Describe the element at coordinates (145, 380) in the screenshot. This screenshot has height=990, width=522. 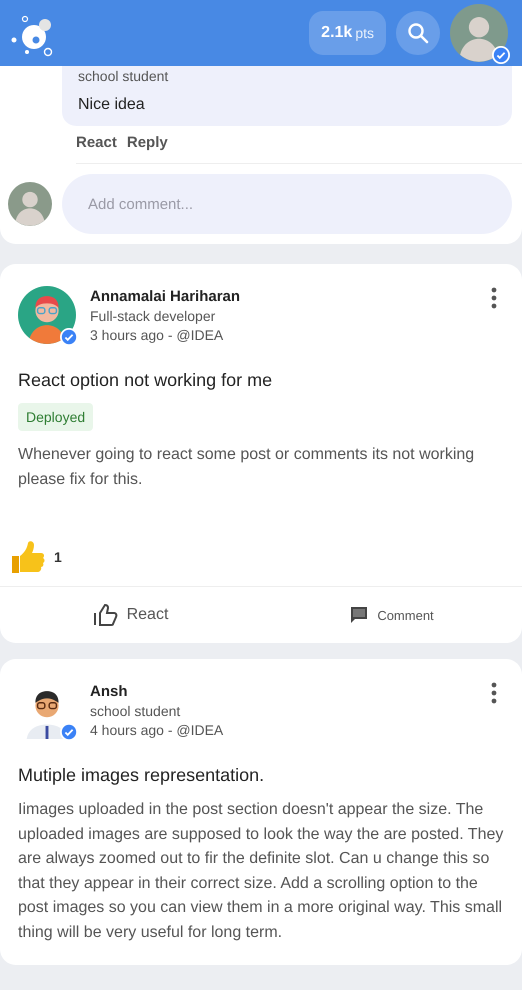
I see `post-title: React option not working for me` at that location.